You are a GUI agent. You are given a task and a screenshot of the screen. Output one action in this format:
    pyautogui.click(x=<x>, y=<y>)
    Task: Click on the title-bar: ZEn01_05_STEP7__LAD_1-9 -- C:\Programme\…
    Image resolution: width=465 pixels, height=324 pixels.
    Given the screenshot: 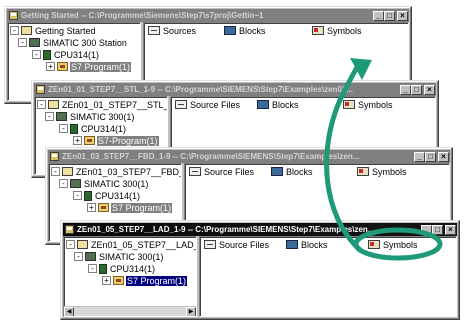 What is the action you would take?
    pyautogui.click(x=260, y=229)
    